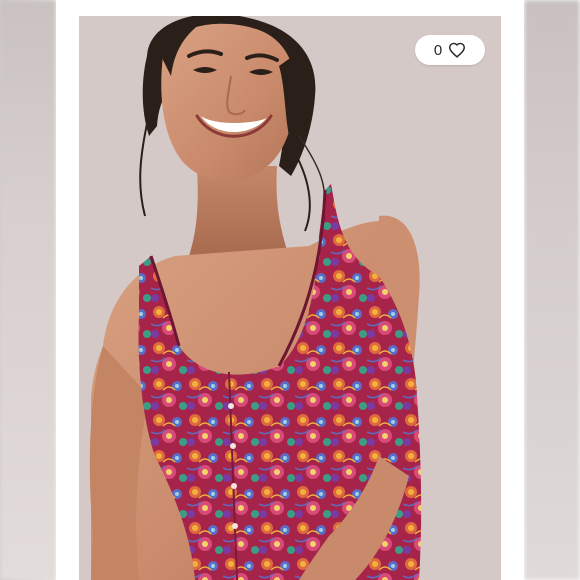 This screenshot has width=580, height=580. What do you see at coordinates (438, 50) in the screenshot?
I see `like-count: 0` at bounding box center [438, 50].